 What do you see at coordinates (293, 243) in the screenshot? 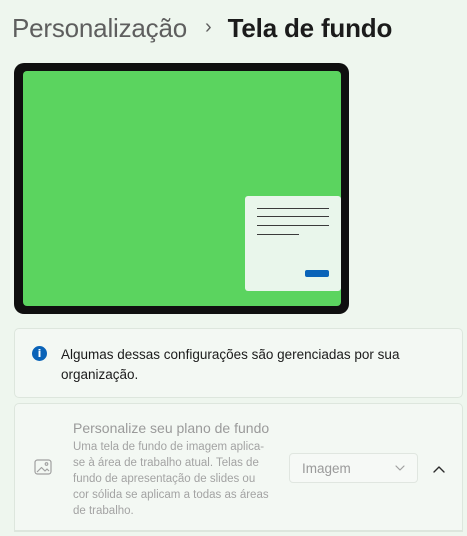
I see `preview-sample-window` at bounding box center [293, 243].